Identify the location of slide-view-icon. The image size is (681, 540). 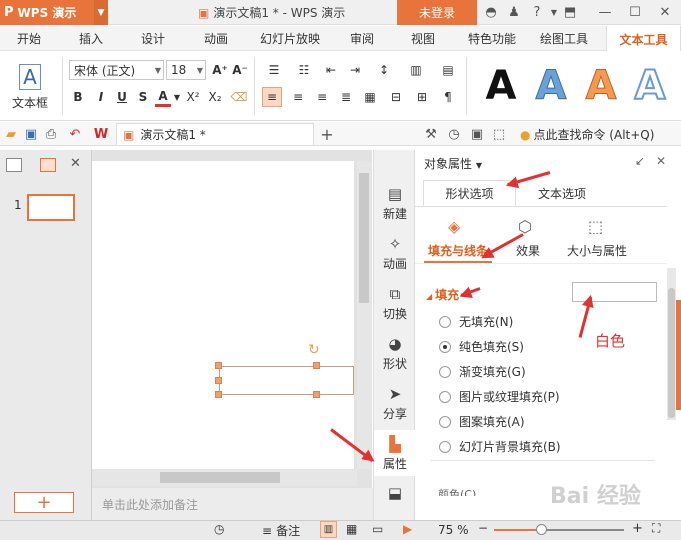
(48, 165).